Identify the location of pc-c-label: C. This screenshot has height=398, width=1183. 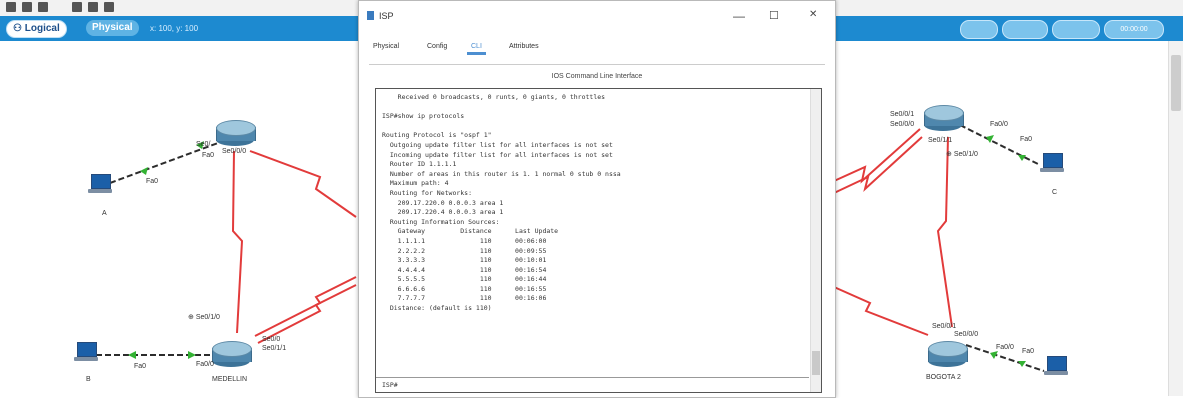
(1055, 192).